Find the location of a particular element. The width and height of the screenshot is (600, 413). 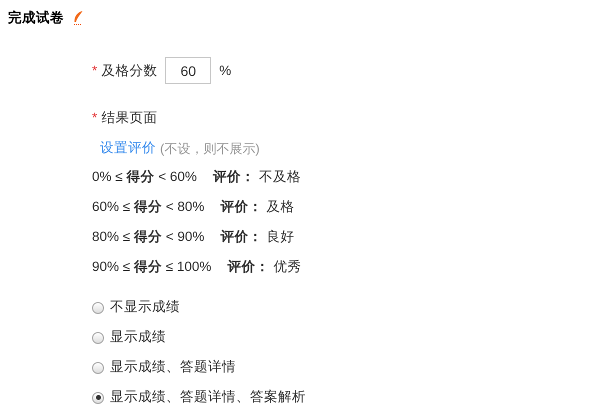

evaluation-value: 良好 is located at coordinates (280, 237).